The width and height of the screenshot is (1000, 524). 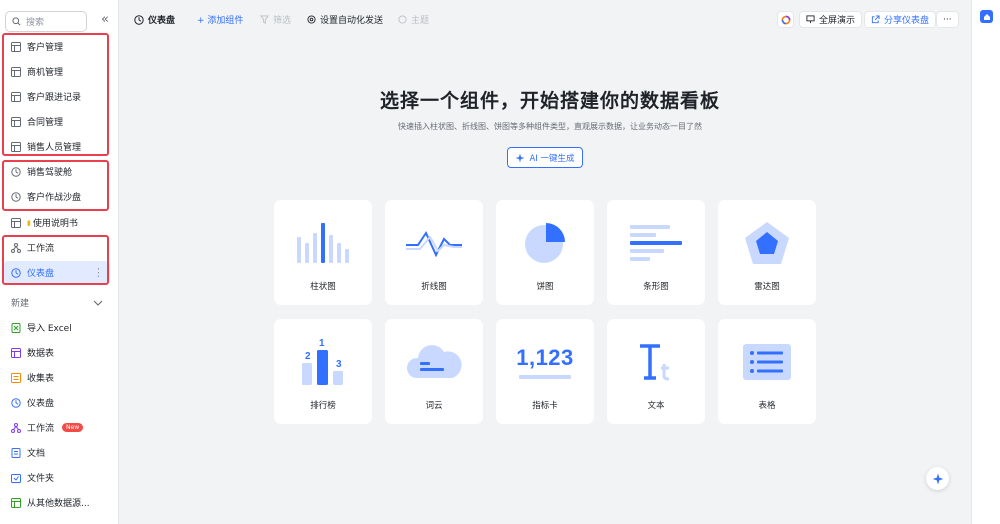 I want to click on filter-label: 筛选, so click(x=282, y=21).